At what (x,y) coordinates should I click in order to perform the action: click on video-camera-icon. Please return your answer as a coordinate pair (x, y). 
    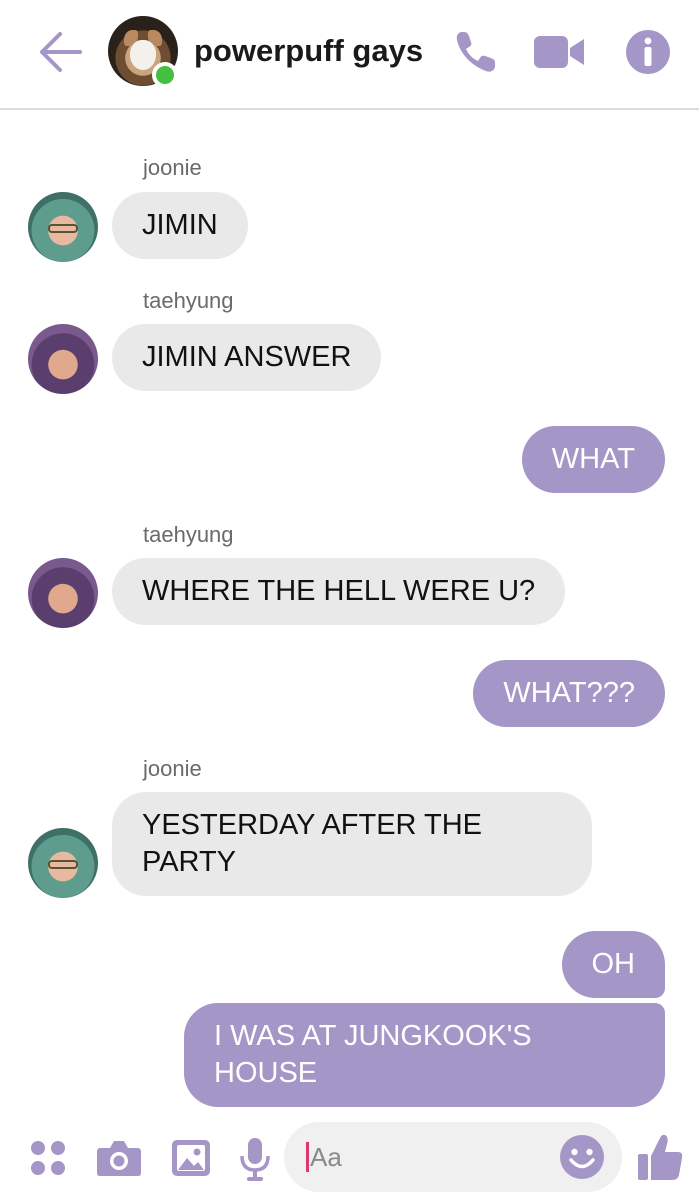
    Looking at the image, I should click on (559, 52).